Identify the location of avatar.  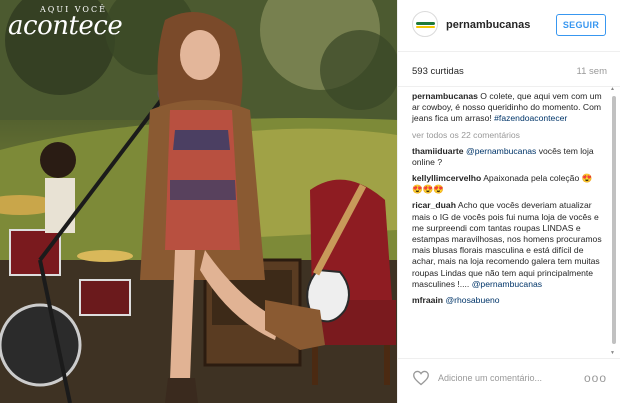
(425, 24).